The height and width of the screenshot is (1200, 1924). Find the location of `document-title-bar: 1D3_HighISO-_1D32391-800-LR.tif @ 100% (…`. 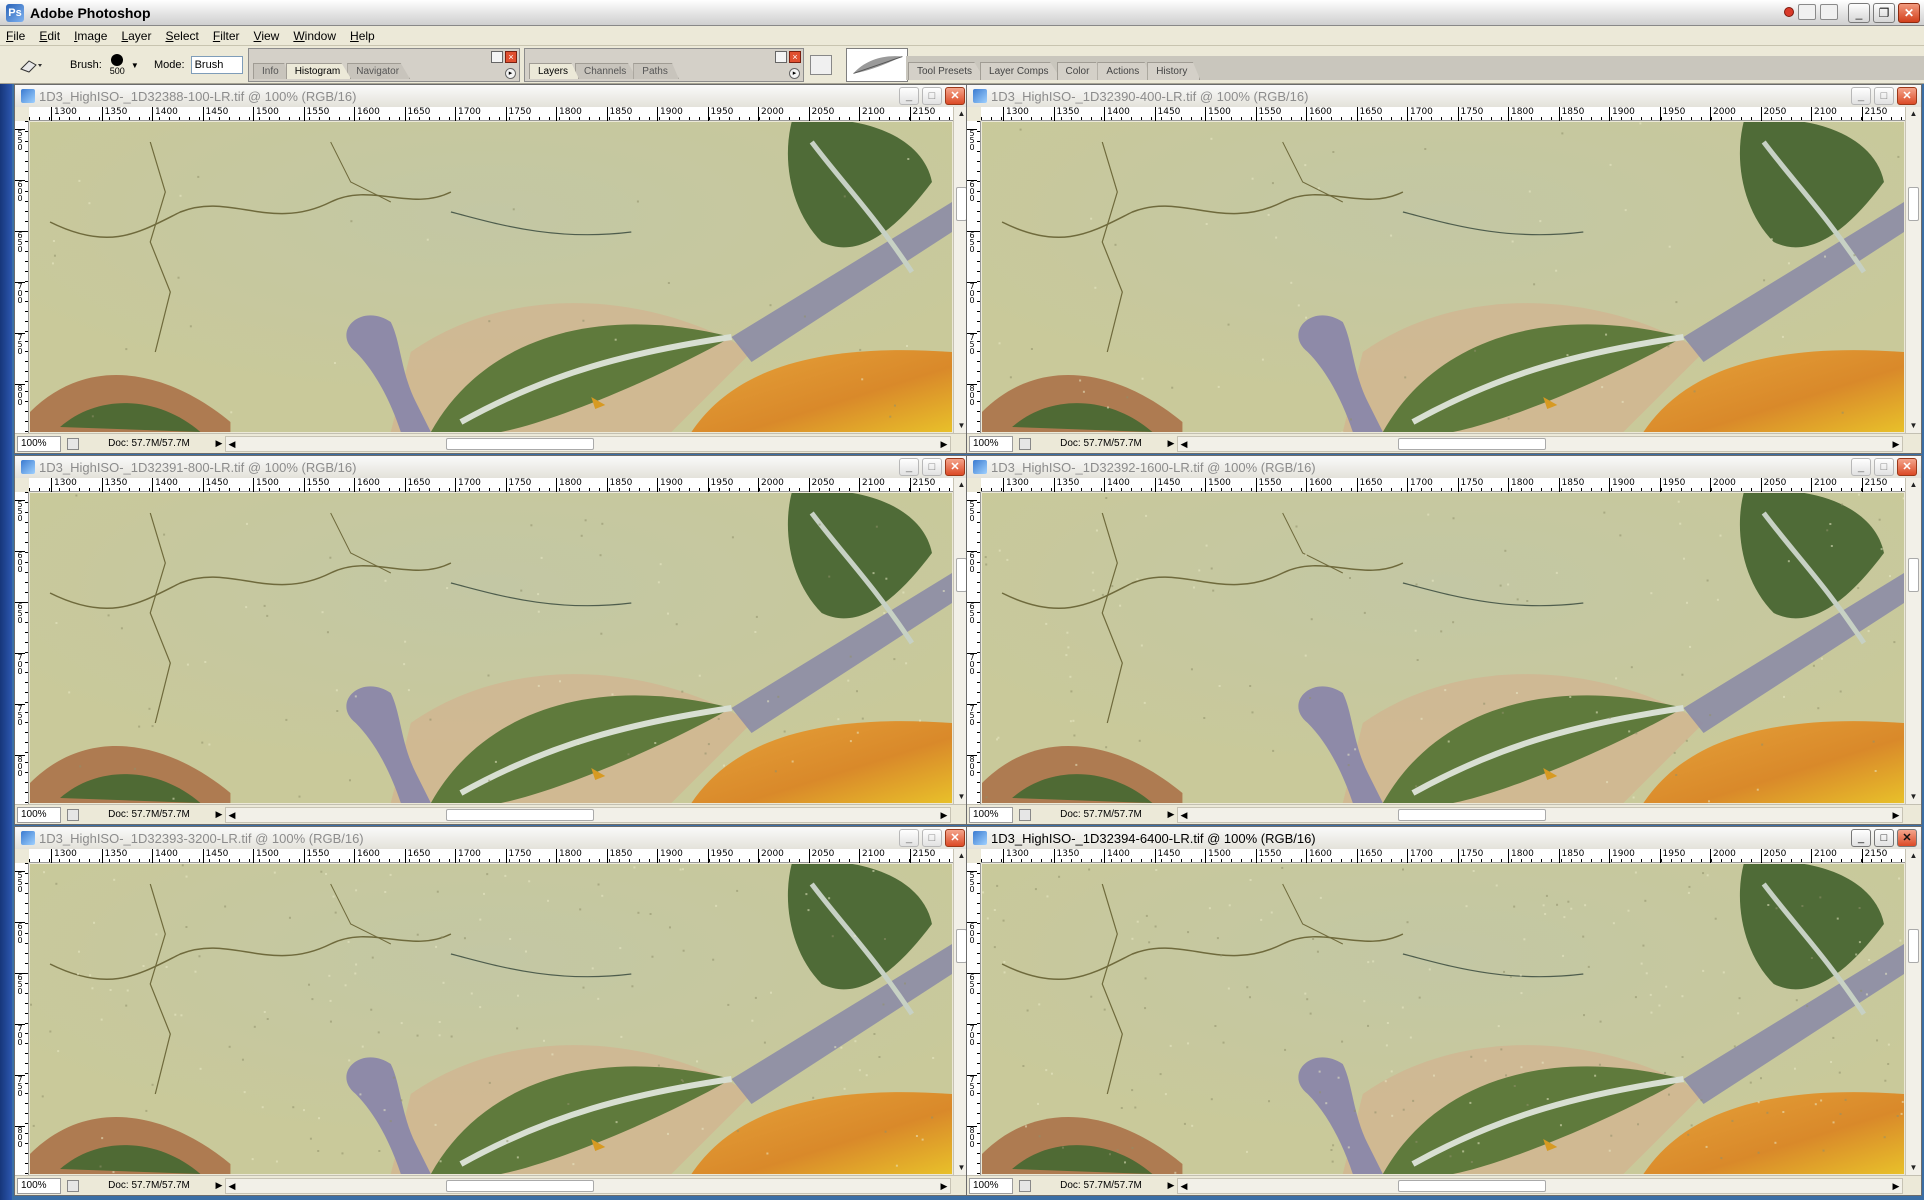

document-title-bar: 1D3_HighISO-_1D32391-800-LR.tif @ 100% (… is located at coordinates (492, 467).